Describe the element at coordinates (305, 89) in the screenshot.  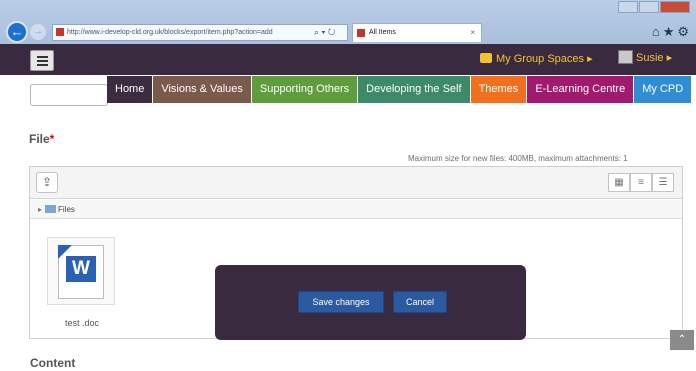
I see `nav-tab-supporting-others: Supporting Others` at that location.